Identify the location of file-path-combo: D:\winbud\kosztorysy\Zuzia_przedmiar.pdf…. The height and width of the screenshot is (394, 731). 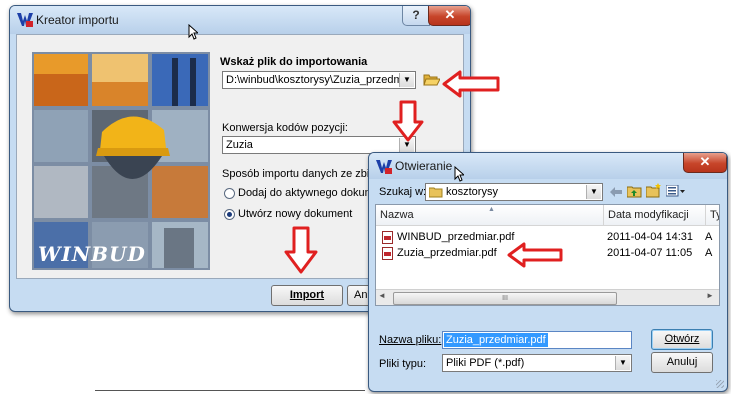
(319, 80).